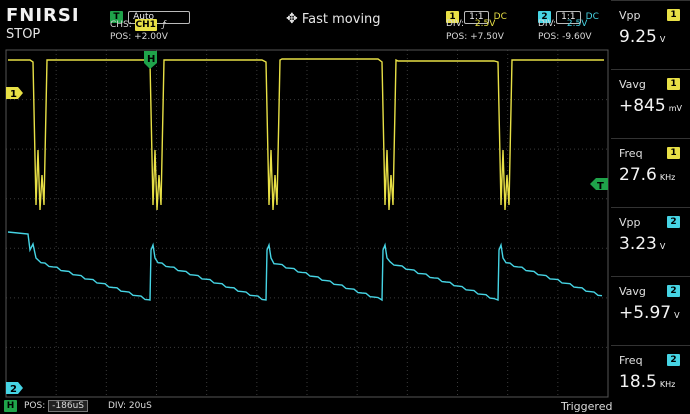 The height and width of the screenshot is (414, 690). Describe the element at coordinates (675, 108) in the screenshot. I see `measurement-unit: mV` at that location.